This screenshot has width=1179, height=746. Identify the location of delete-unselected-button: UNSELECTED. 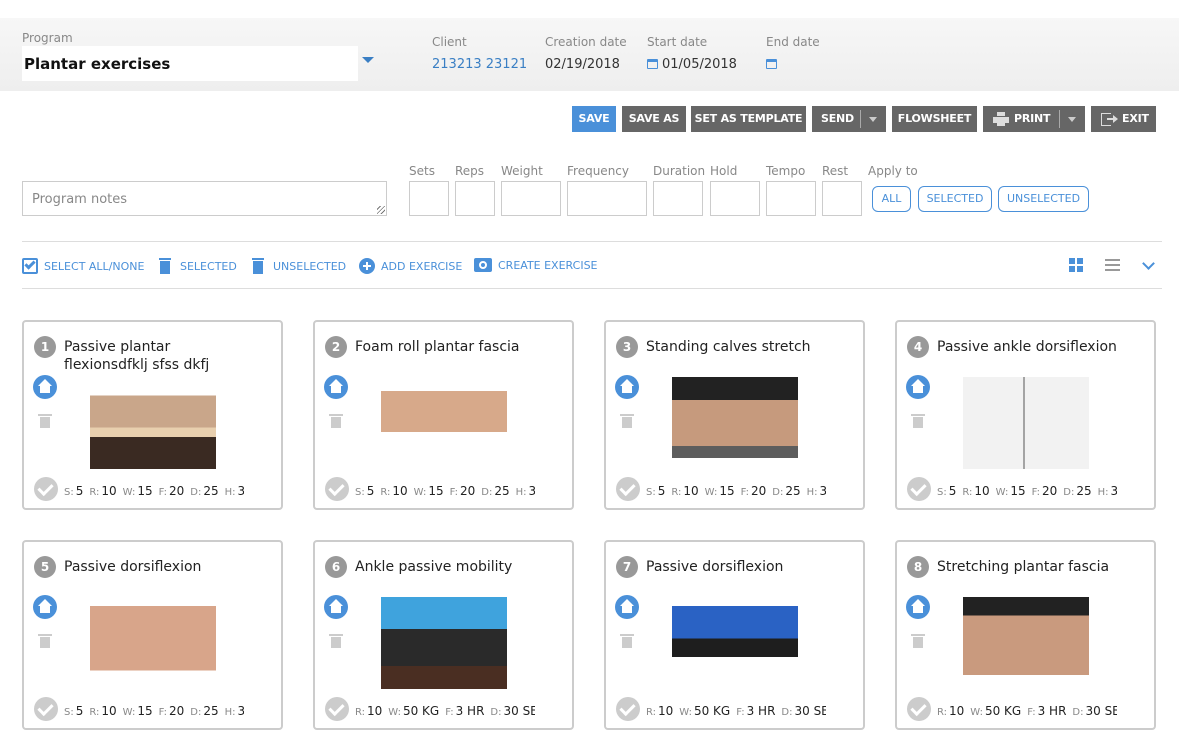
(299, 266).